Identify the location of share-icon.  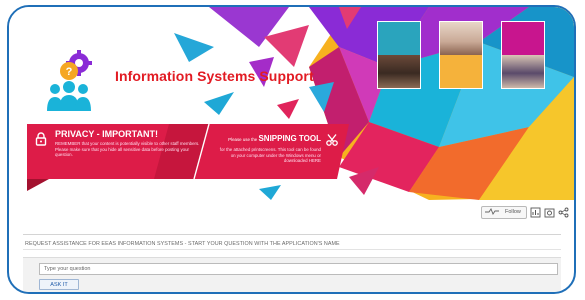
(563, 212).